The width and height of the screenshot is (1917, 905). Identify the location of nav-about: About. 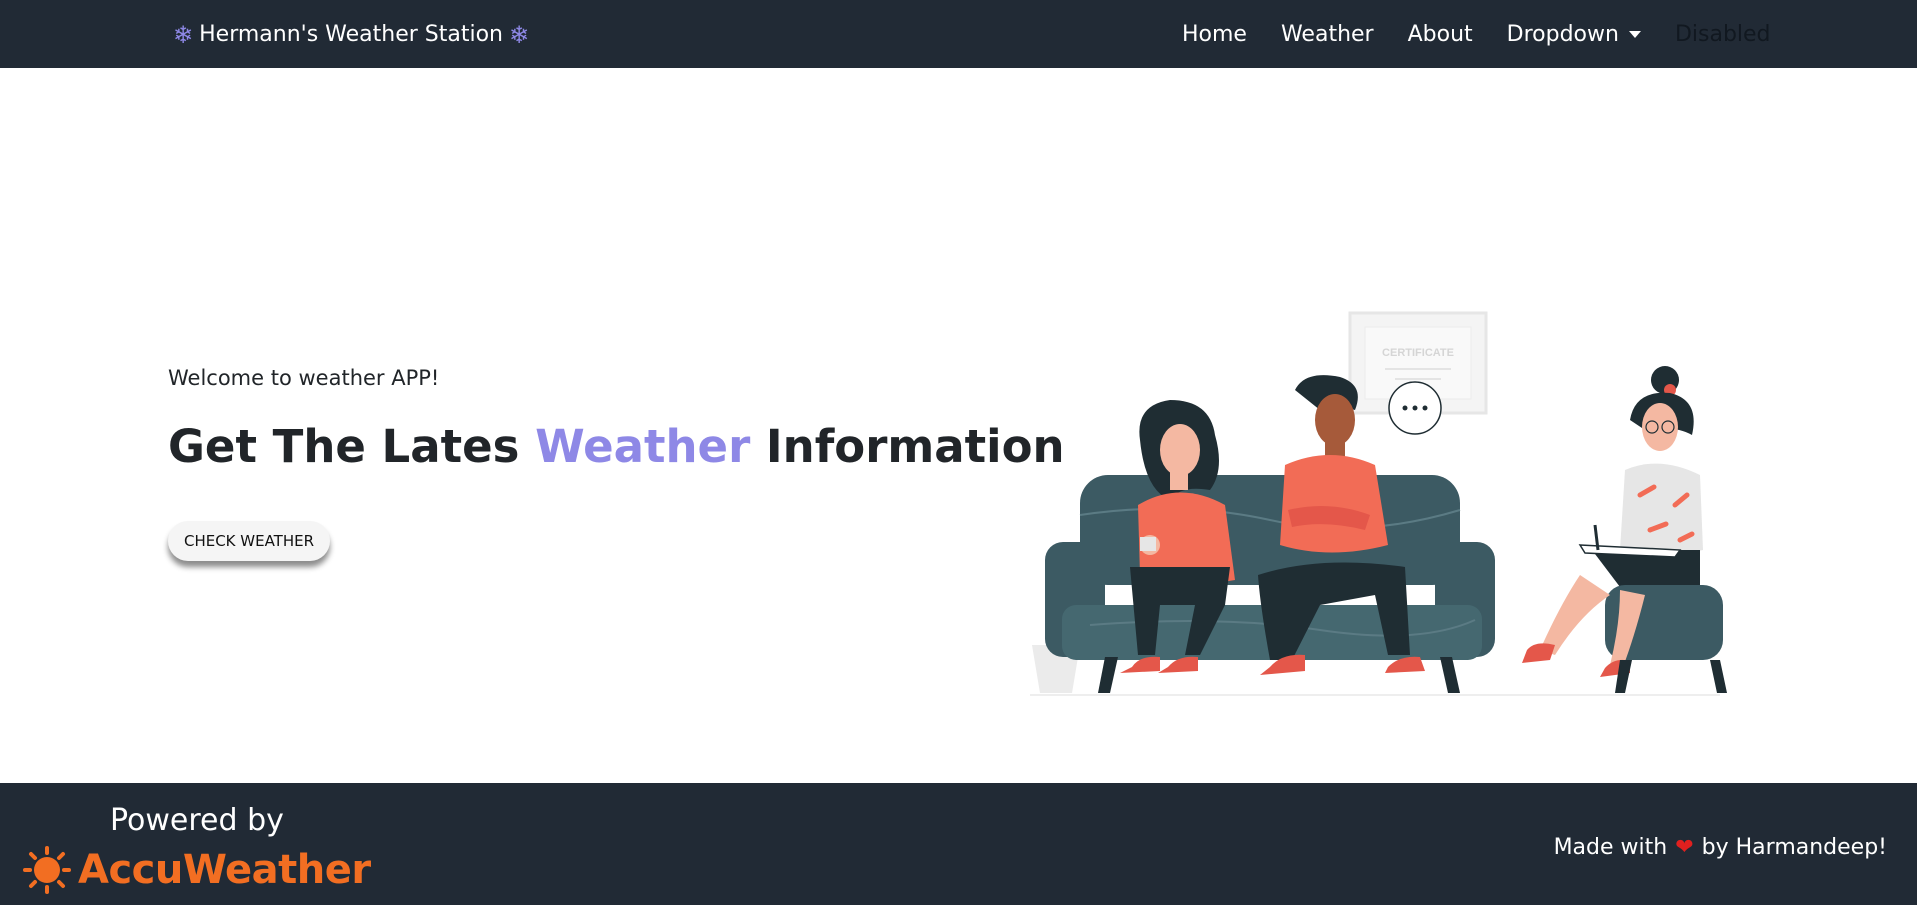
(1440, 34).